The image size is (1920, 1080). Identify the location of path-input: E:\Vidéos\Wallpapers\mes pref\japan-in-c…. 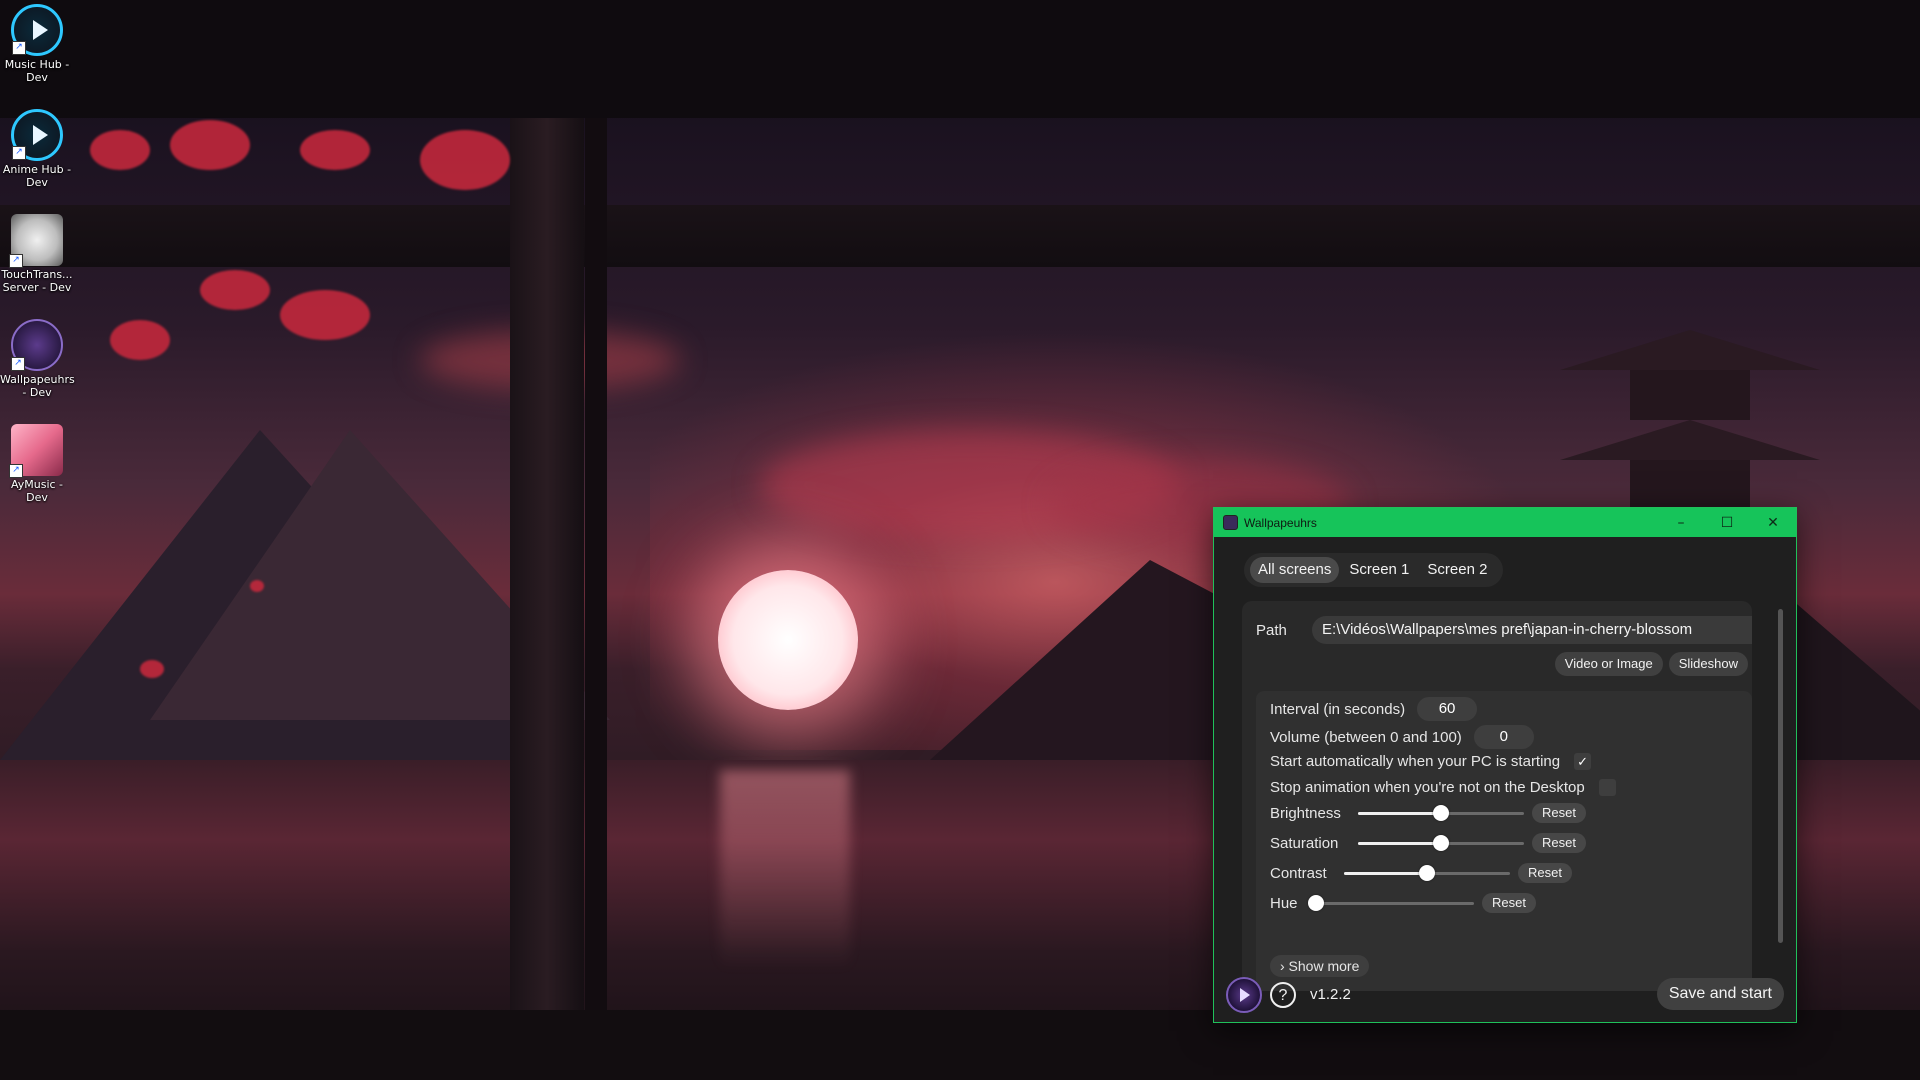
(1532, 630).